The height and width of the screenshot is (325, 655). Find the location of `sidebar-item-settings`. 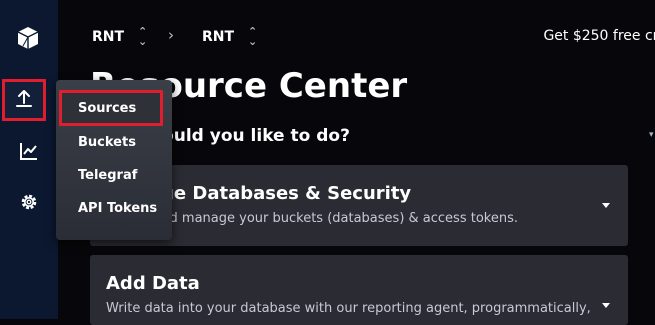

sidebar-item-settings is located at coordinates (29, 204).